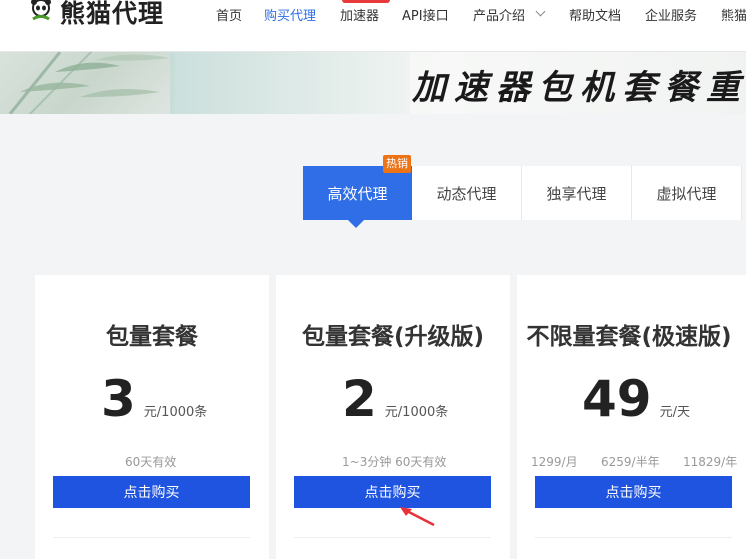 This screenshot has width=746, height=559. I want to click on tab-dynamic-proxy: 动态代理, so click(467, 193).